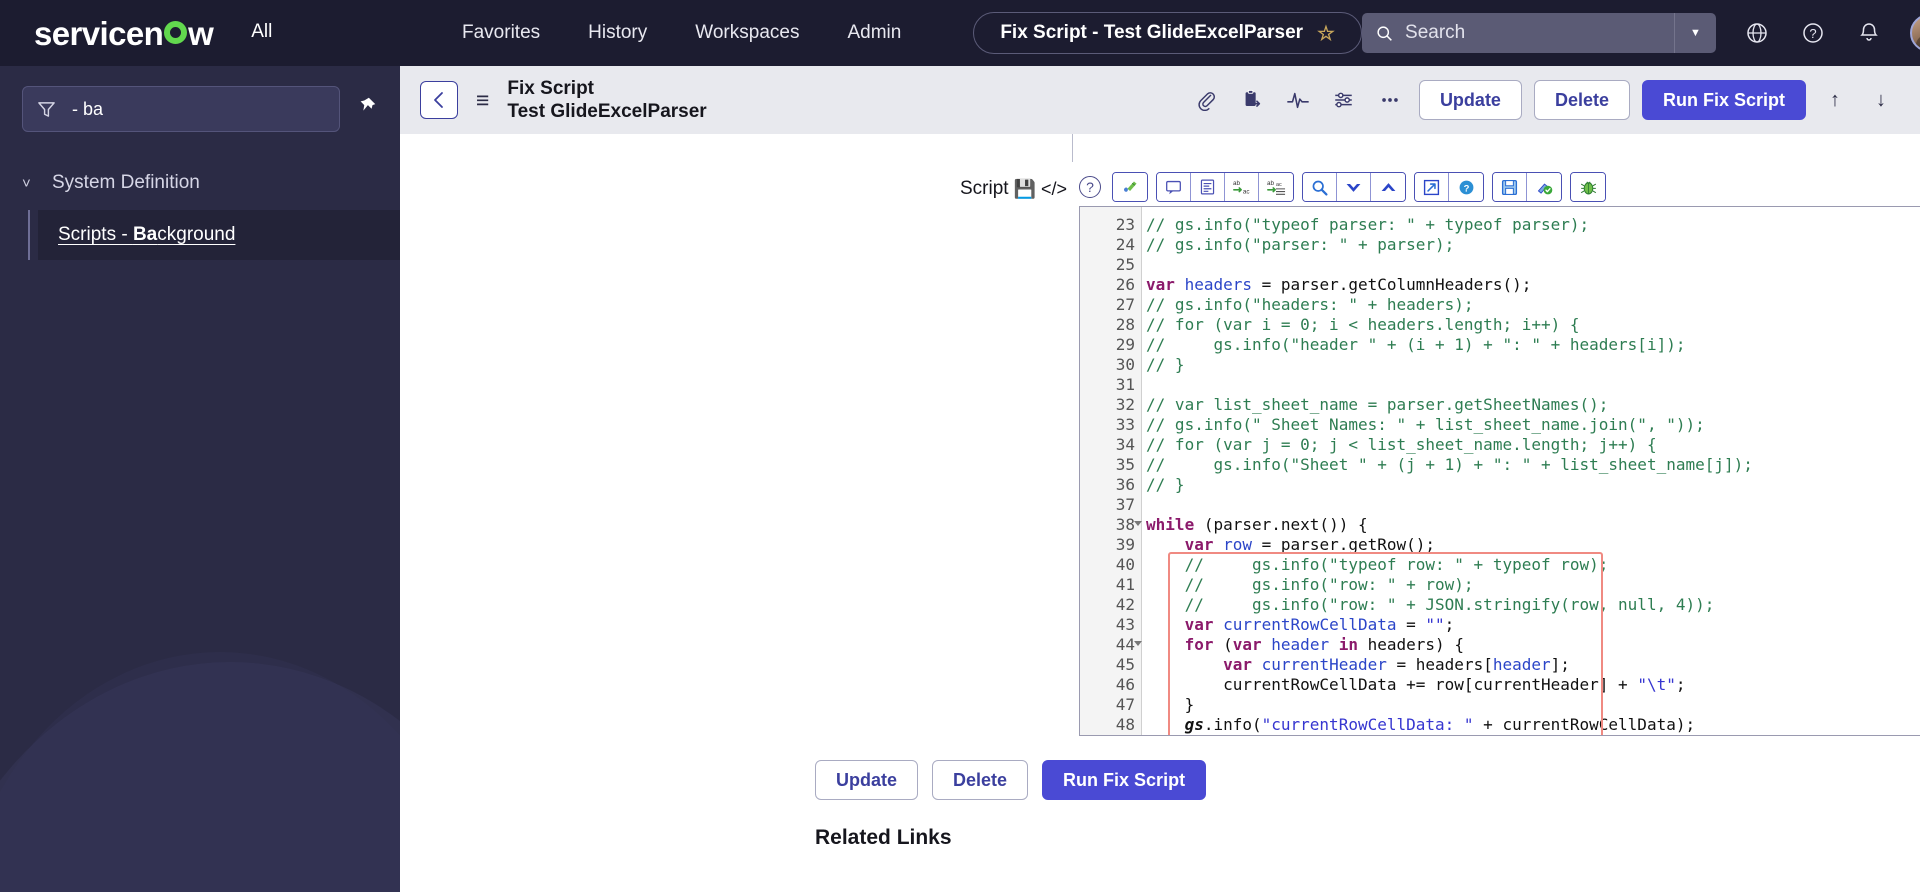  Describe the element at coordinates (1125, 444) in the screenshot. I see `code-line-number: 34` at that location.